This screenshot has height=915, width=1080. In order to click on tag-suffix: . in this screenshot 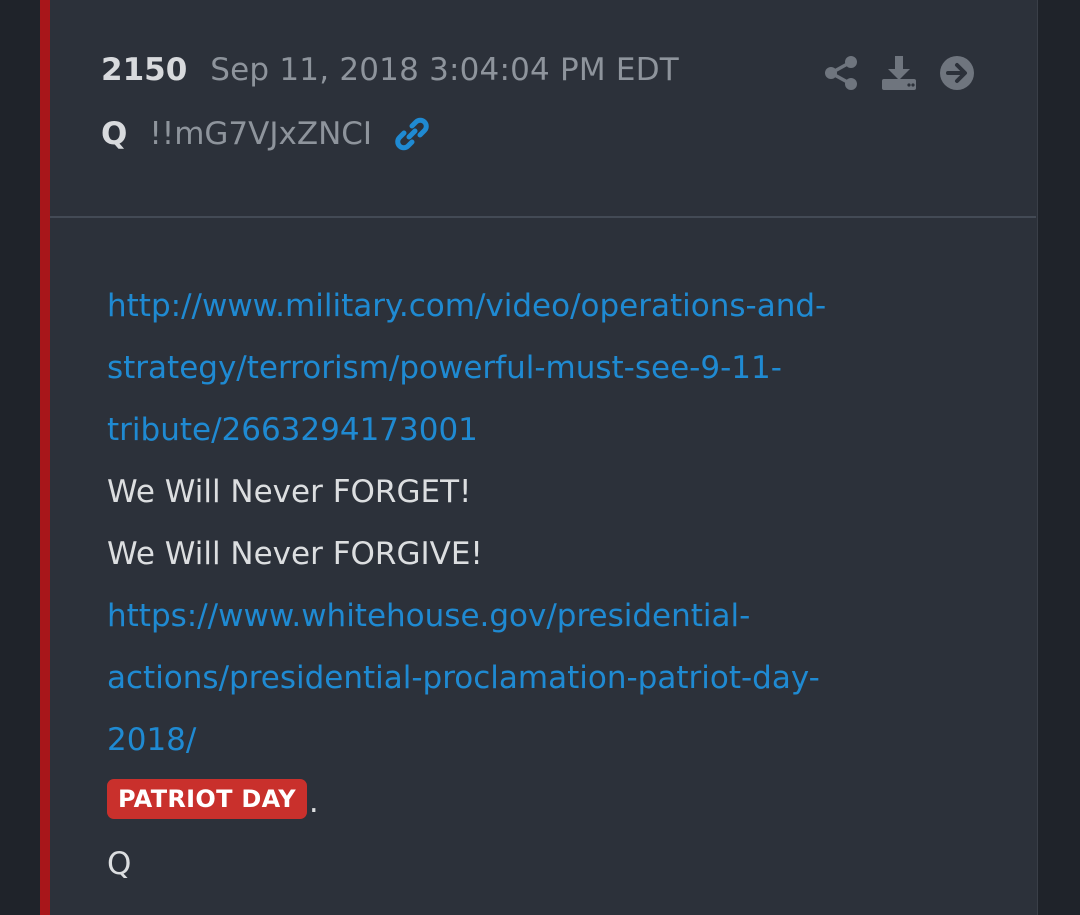, I will do `click(313, 802)`.